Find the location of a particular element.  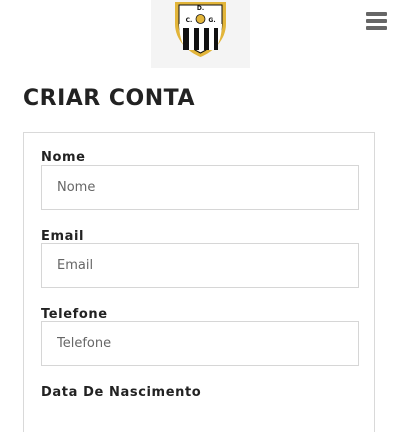

svg-text: G. is located at coordinates (211, 20).